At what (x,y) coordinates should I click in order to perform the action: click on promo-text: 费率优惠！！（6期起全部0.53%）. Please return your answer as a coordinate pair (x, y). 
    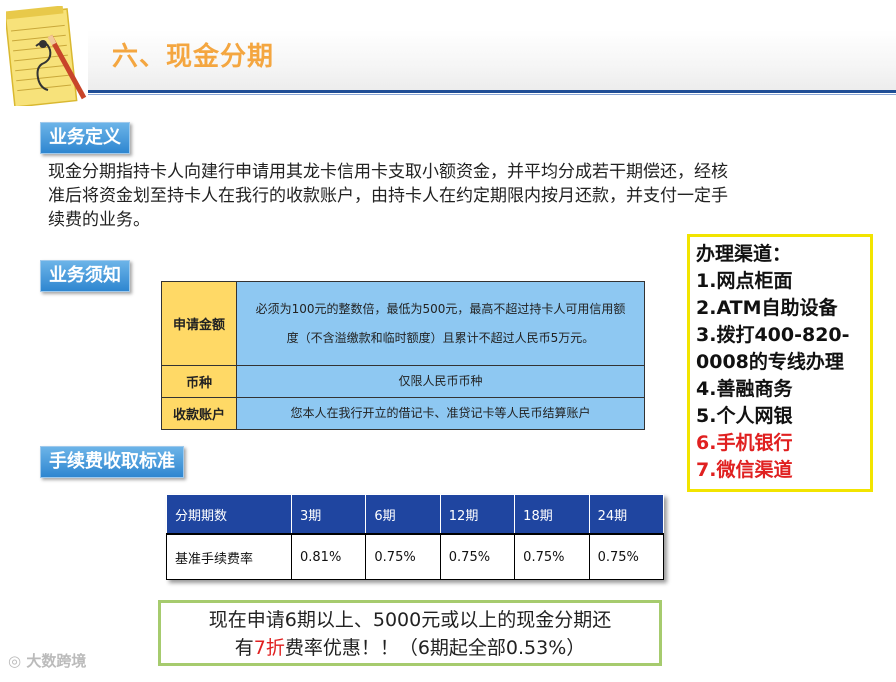
    Looking at the image, I should click on (435, 648).